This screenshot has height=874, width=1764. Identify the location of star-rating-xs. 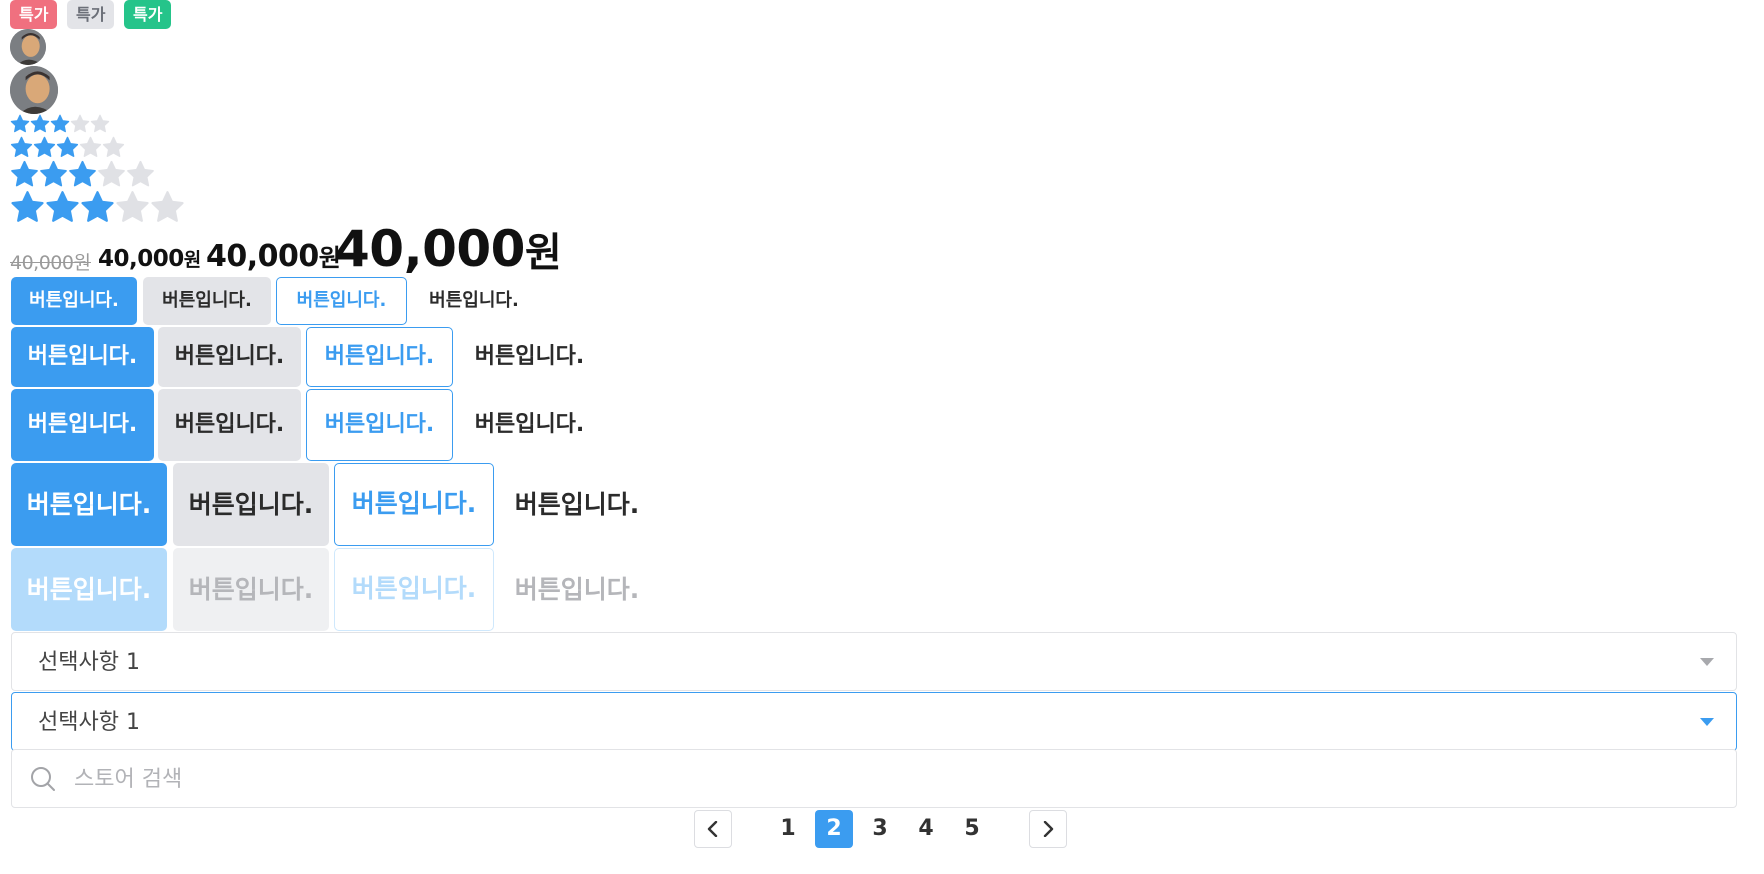
(60, 124).